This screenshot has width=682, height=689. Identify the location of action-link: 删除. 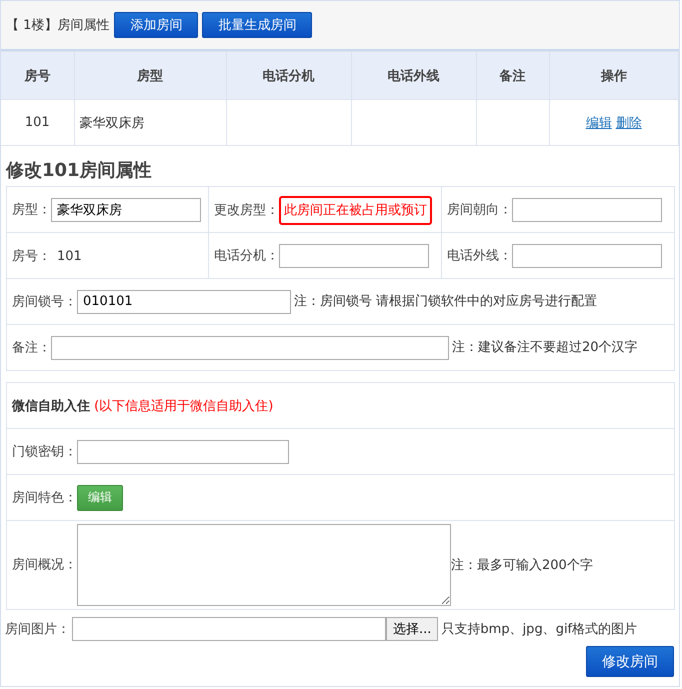
(629, 123).